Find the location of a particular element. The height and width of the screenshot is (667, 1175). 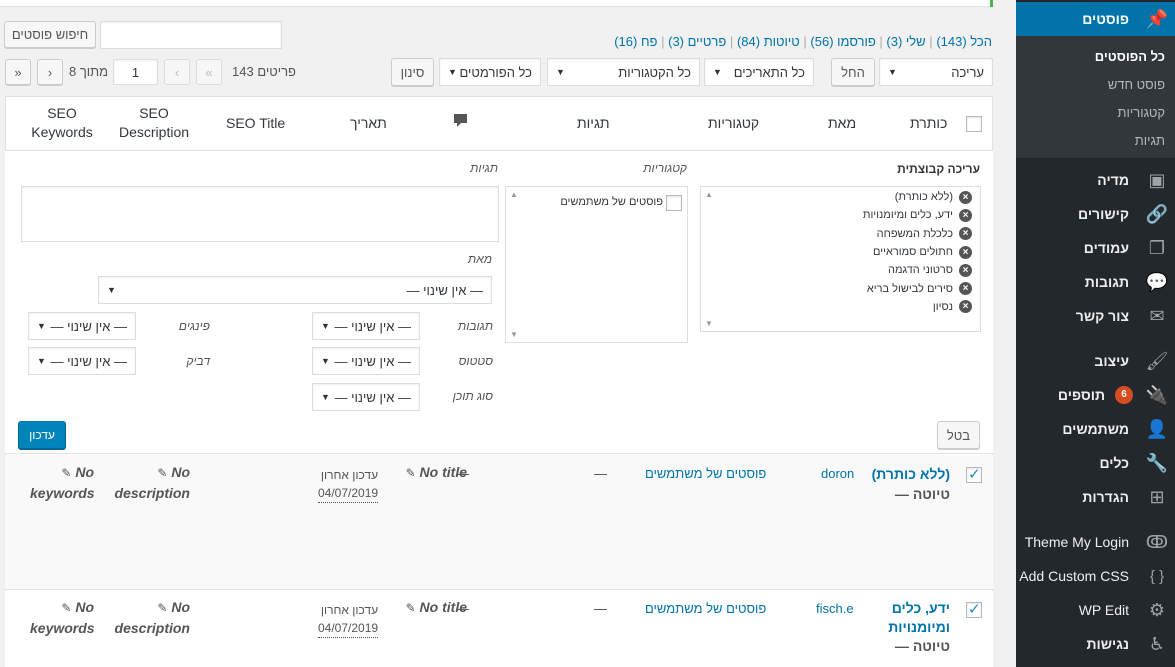

menu-contact: צור קשר ✉ is located at coordinates (1095, 316).